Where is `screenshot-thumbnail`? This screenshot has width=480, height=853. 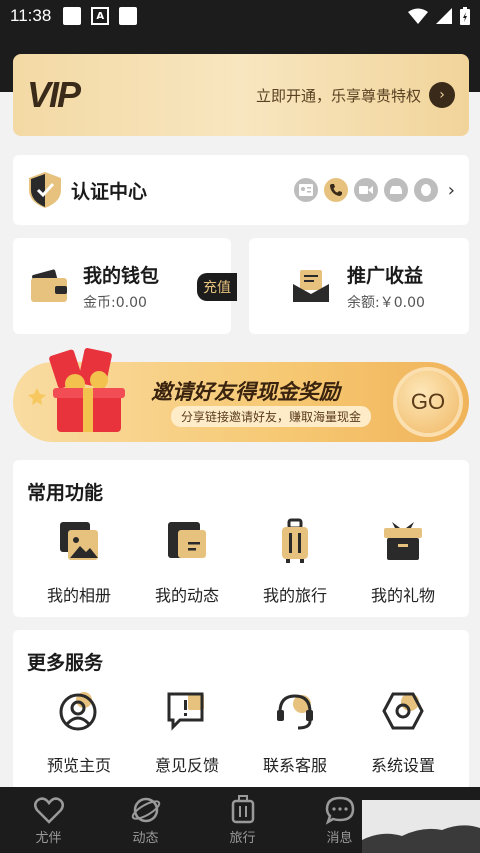
screenshot-thumbnail is located at coordinates (421, 826).